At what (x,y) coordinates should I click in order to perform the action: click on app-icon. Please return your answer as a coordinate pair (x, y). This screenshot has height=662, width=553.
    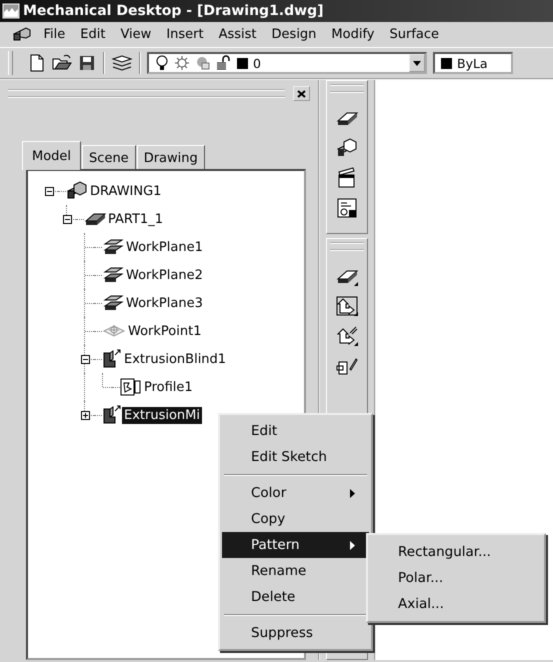
    Looking at the image, I should click on (11, 11).